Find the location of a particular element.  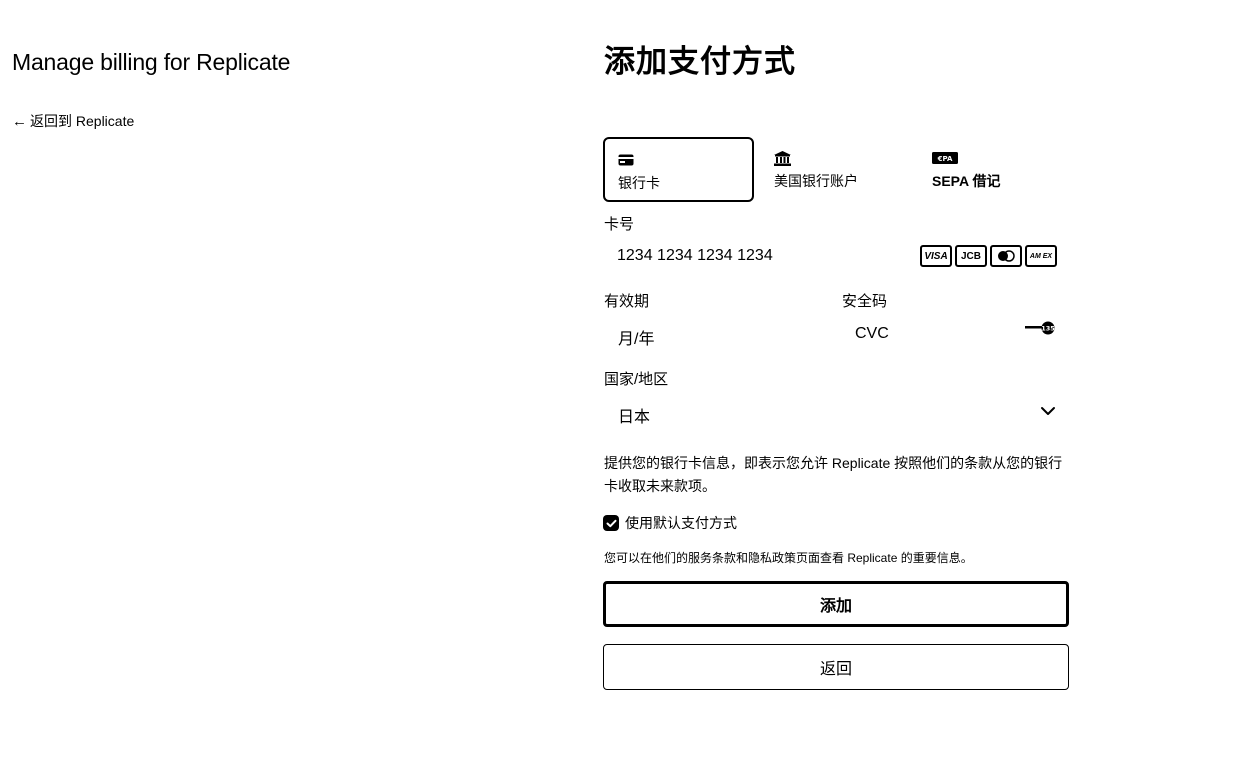

payment-method-tabs: 银行卡 美国银行账户 €PA SEPA 借记 is located at coordinates (838, 169).